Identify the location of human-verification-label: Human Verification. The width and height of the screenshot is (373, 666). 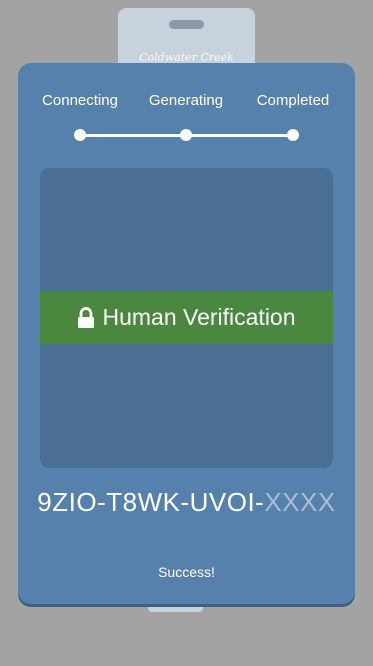
(199, 317).